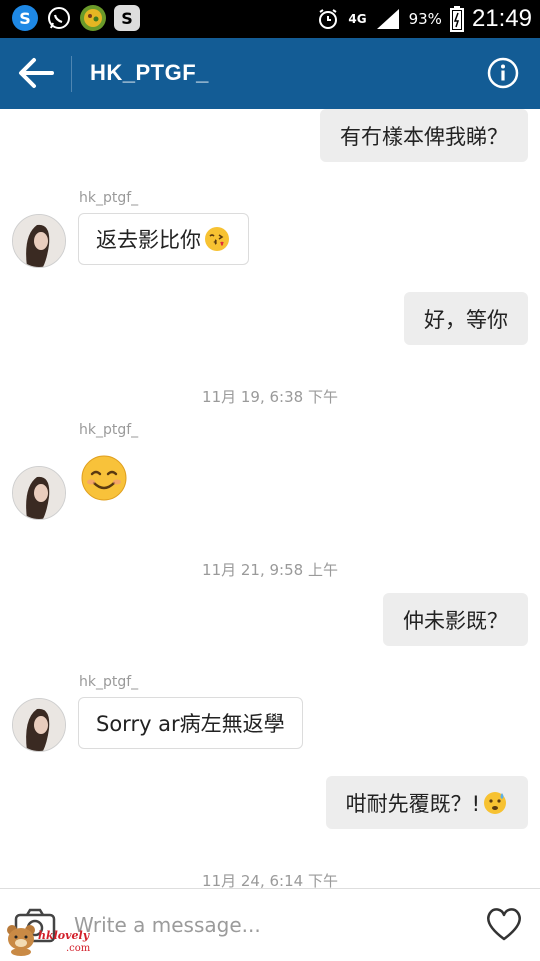 The image size is (540, 961). I want to click on back-arrow-icon, so click(36, 73).